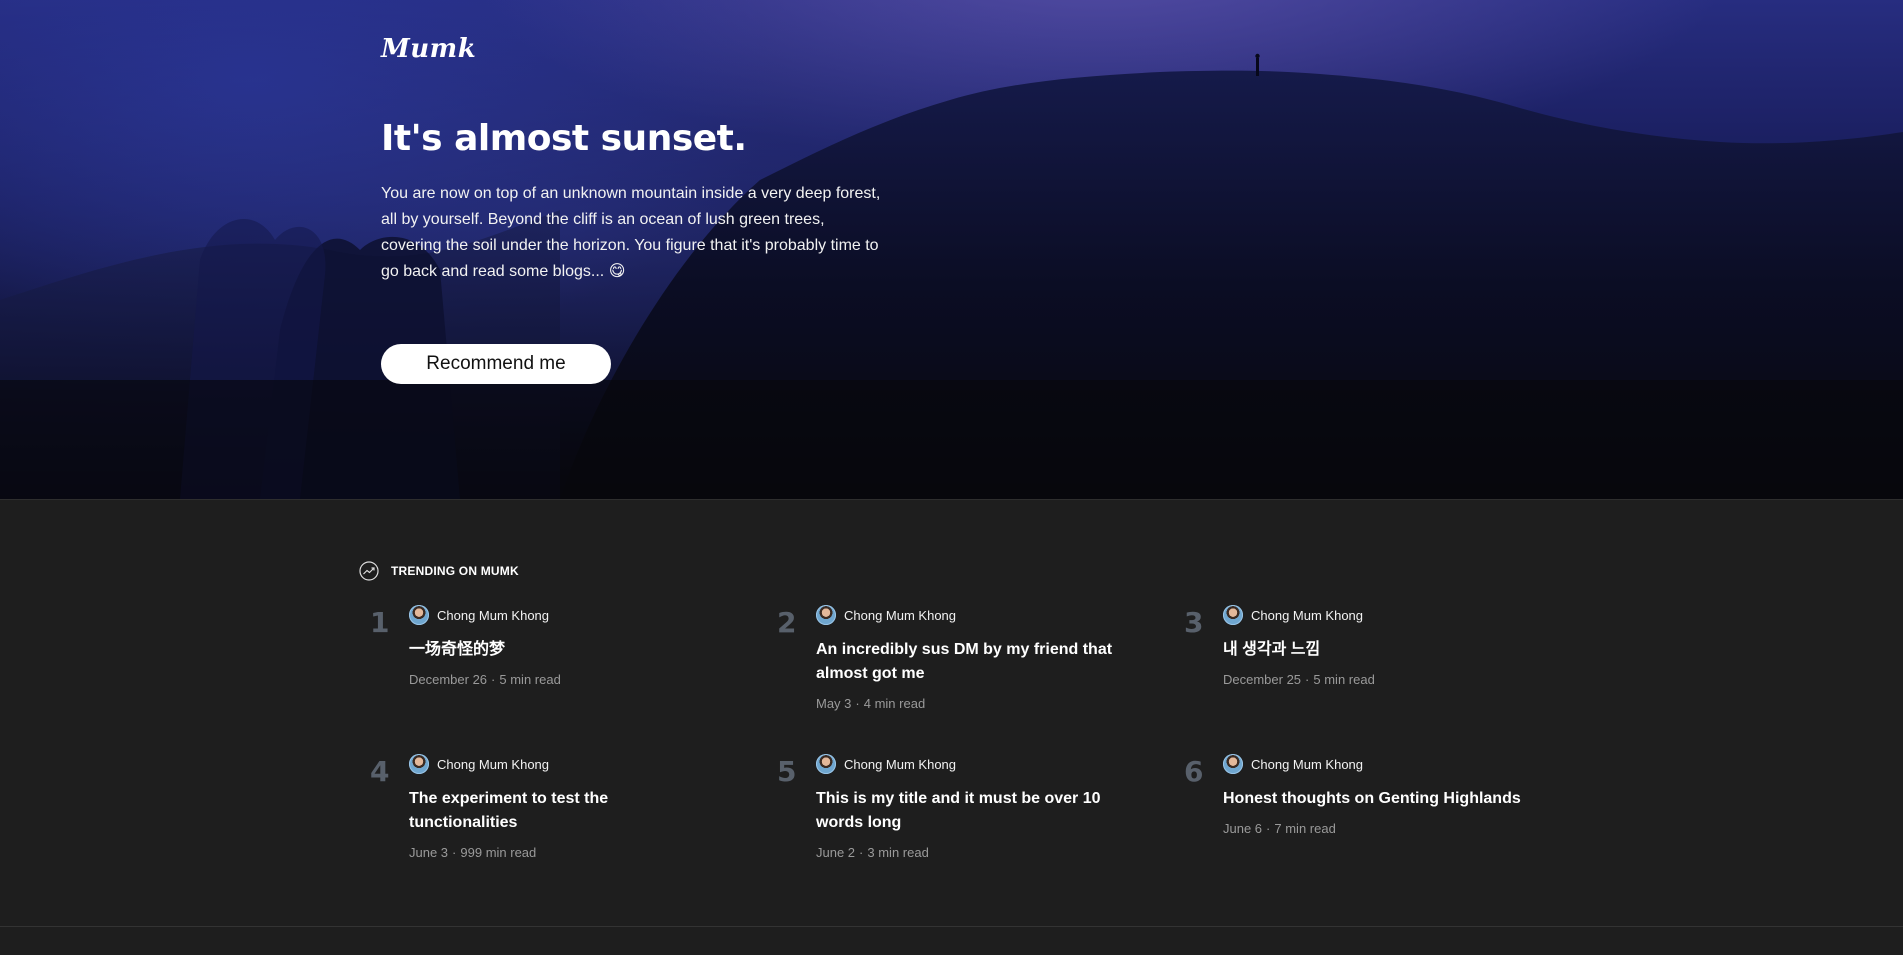 The height and width of the screenshot is (955, 1903). Describe the element at coordinates (1393, 799) in the screenshot. I see `post-title: Honest thoughts on Genting Highlands` at that location.